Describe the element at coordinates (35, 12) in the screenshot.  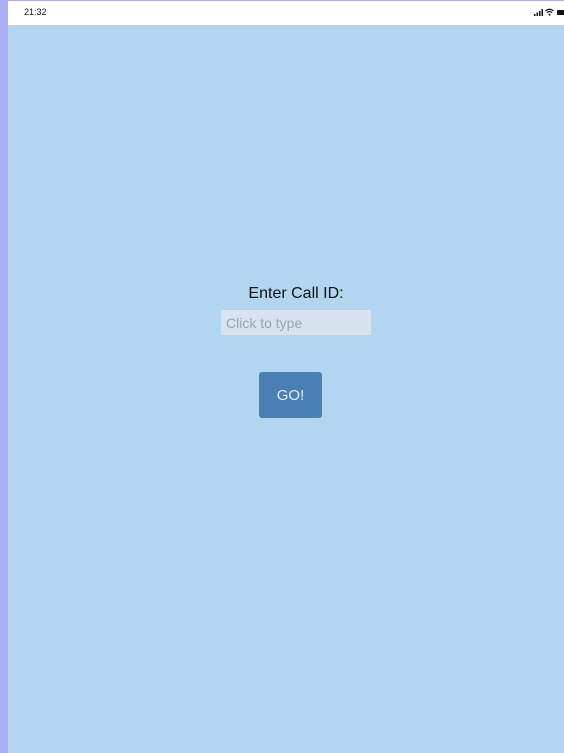
I see `status-time: 21:32` at that location.